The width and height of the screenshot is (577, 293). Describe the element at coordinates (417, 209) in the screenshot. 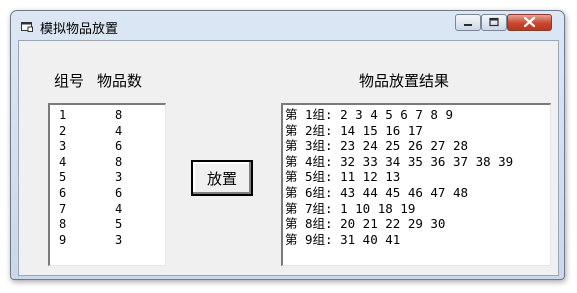

I see `list-item: 第 7组: 1 10 18 19` at that location.